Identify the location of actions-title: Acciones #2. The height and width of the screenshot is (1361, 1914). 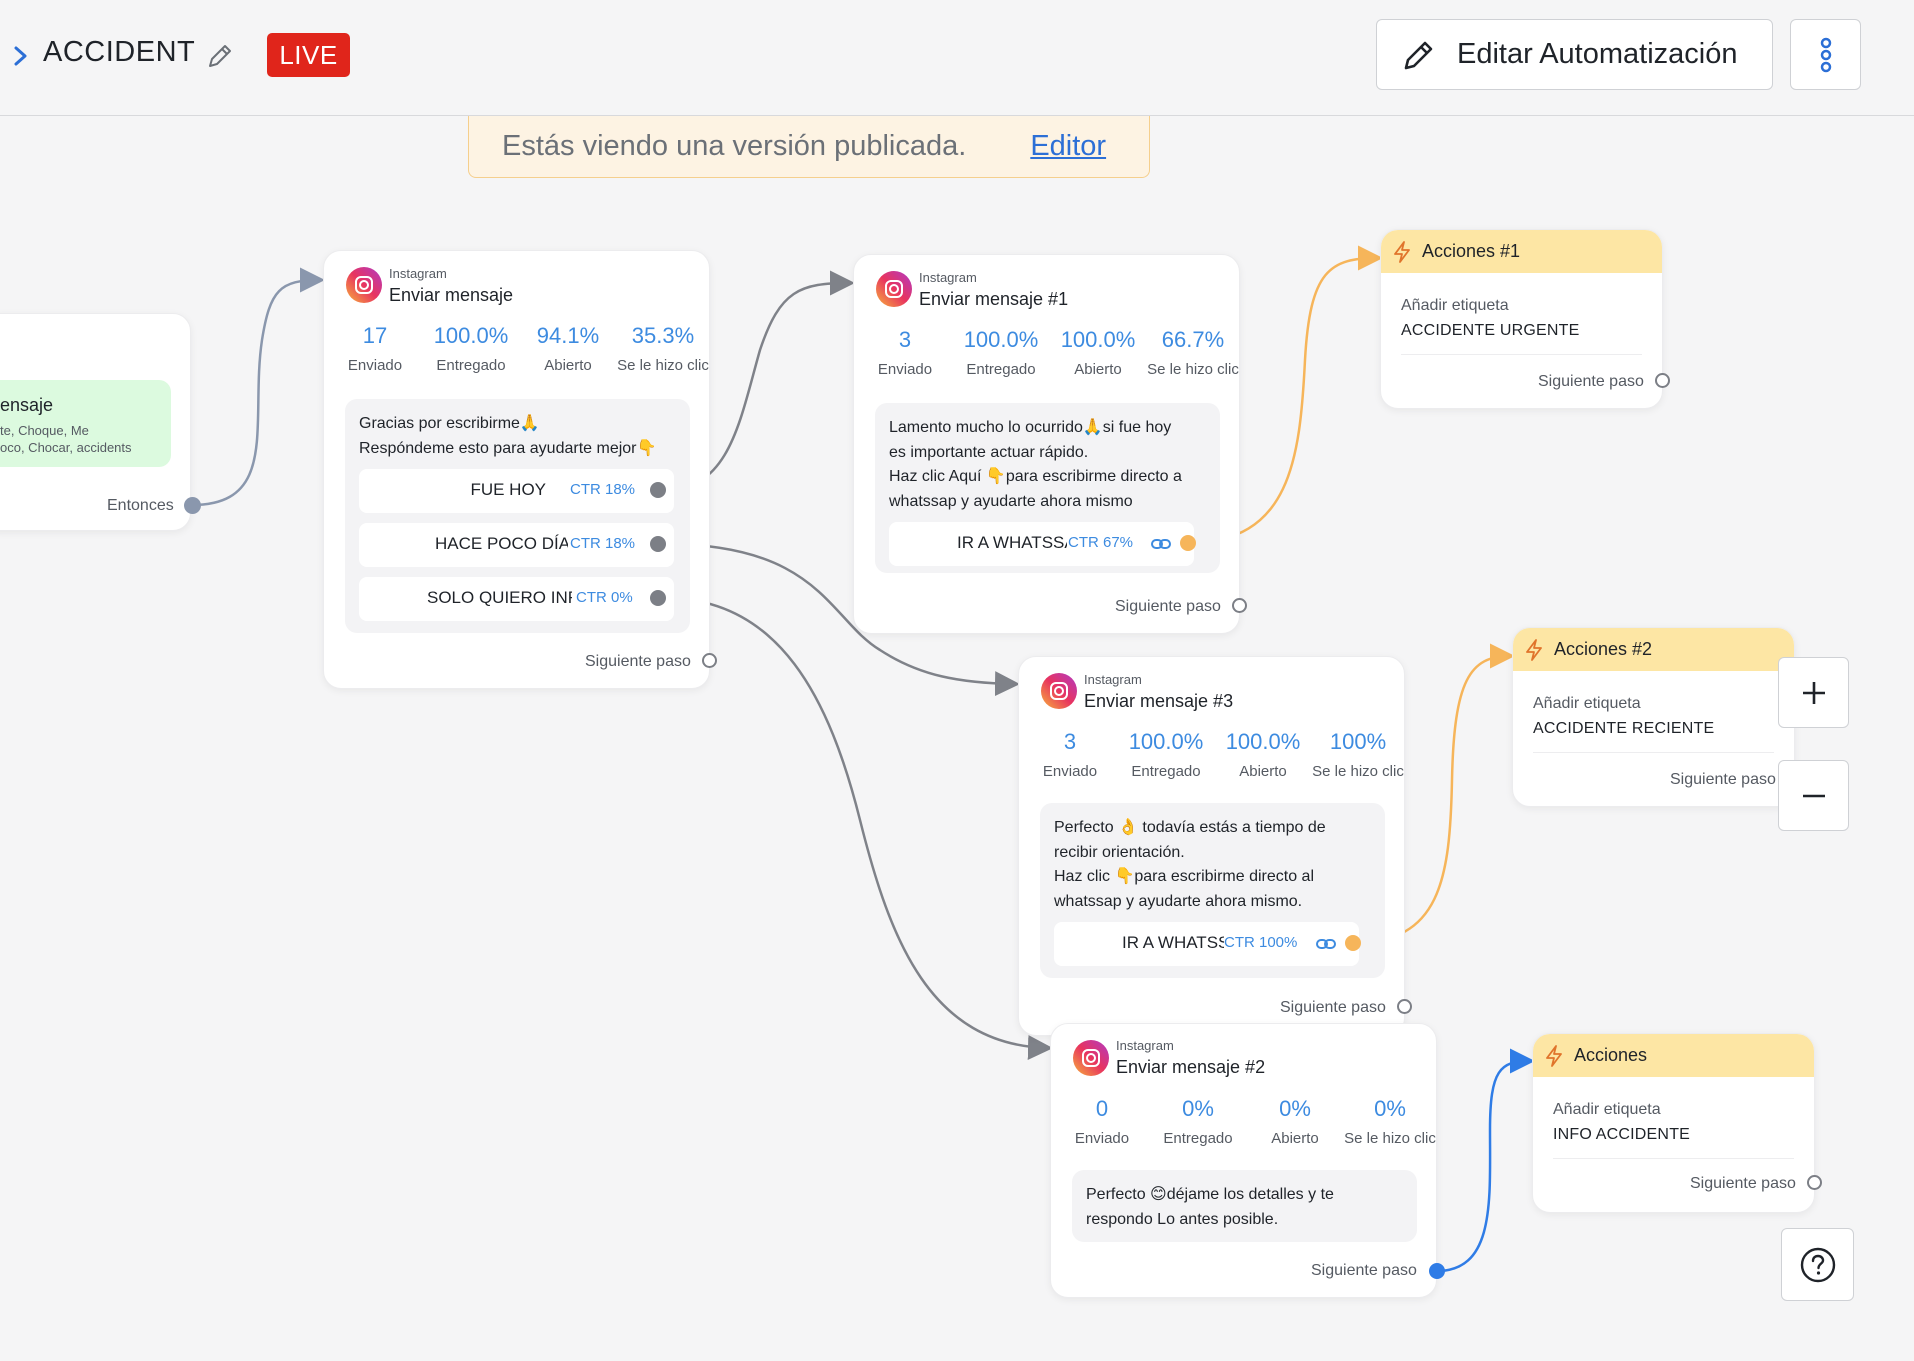
(1603, 649).